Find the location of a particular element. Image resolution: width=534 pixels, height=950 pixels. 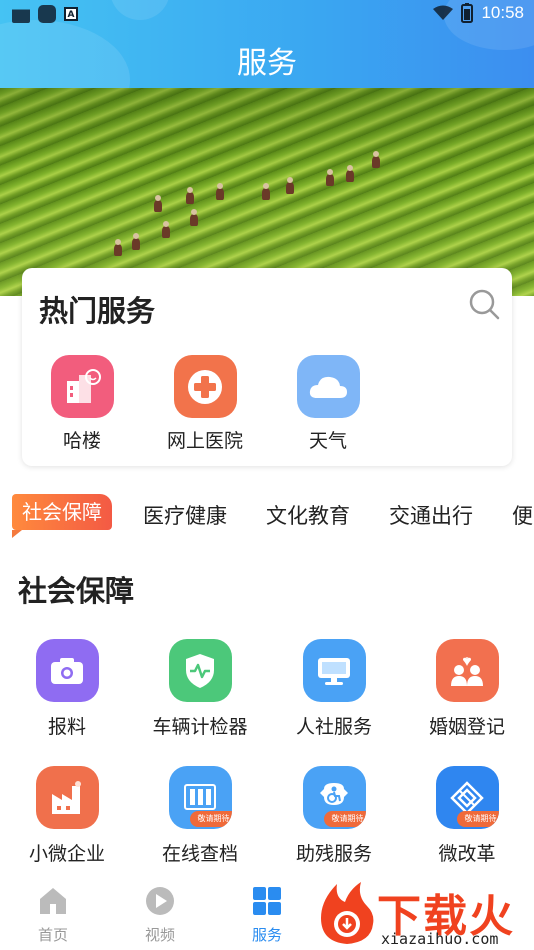

a-letter-icon: A is located at coordinates (71, 14).